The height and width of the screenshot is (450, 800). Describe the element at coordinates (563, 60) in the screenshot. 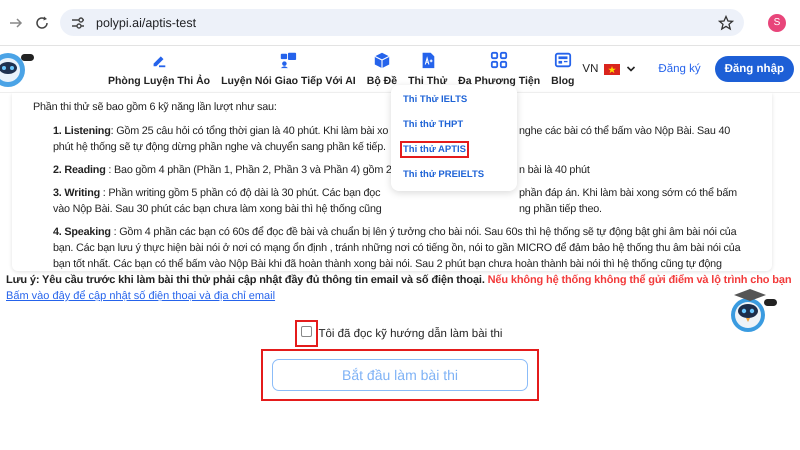

I see `news-icon` at that location.